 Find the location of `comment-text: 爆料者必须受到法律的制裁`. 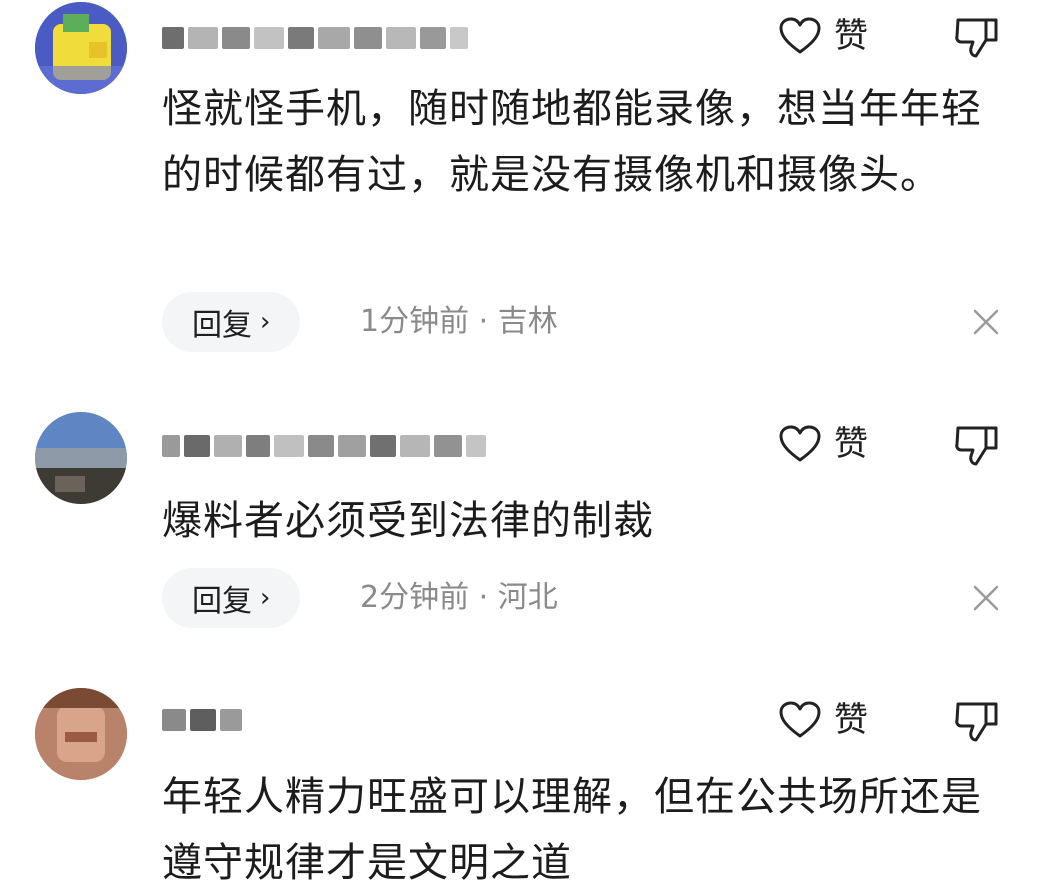

comment-text: 爆料者必须受到法律的制裁 is located at coordinates (408, 521).